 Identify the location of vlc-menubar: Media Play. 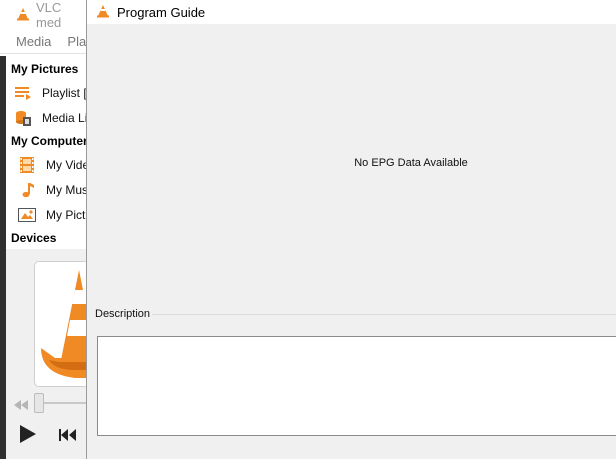
(45, 42).